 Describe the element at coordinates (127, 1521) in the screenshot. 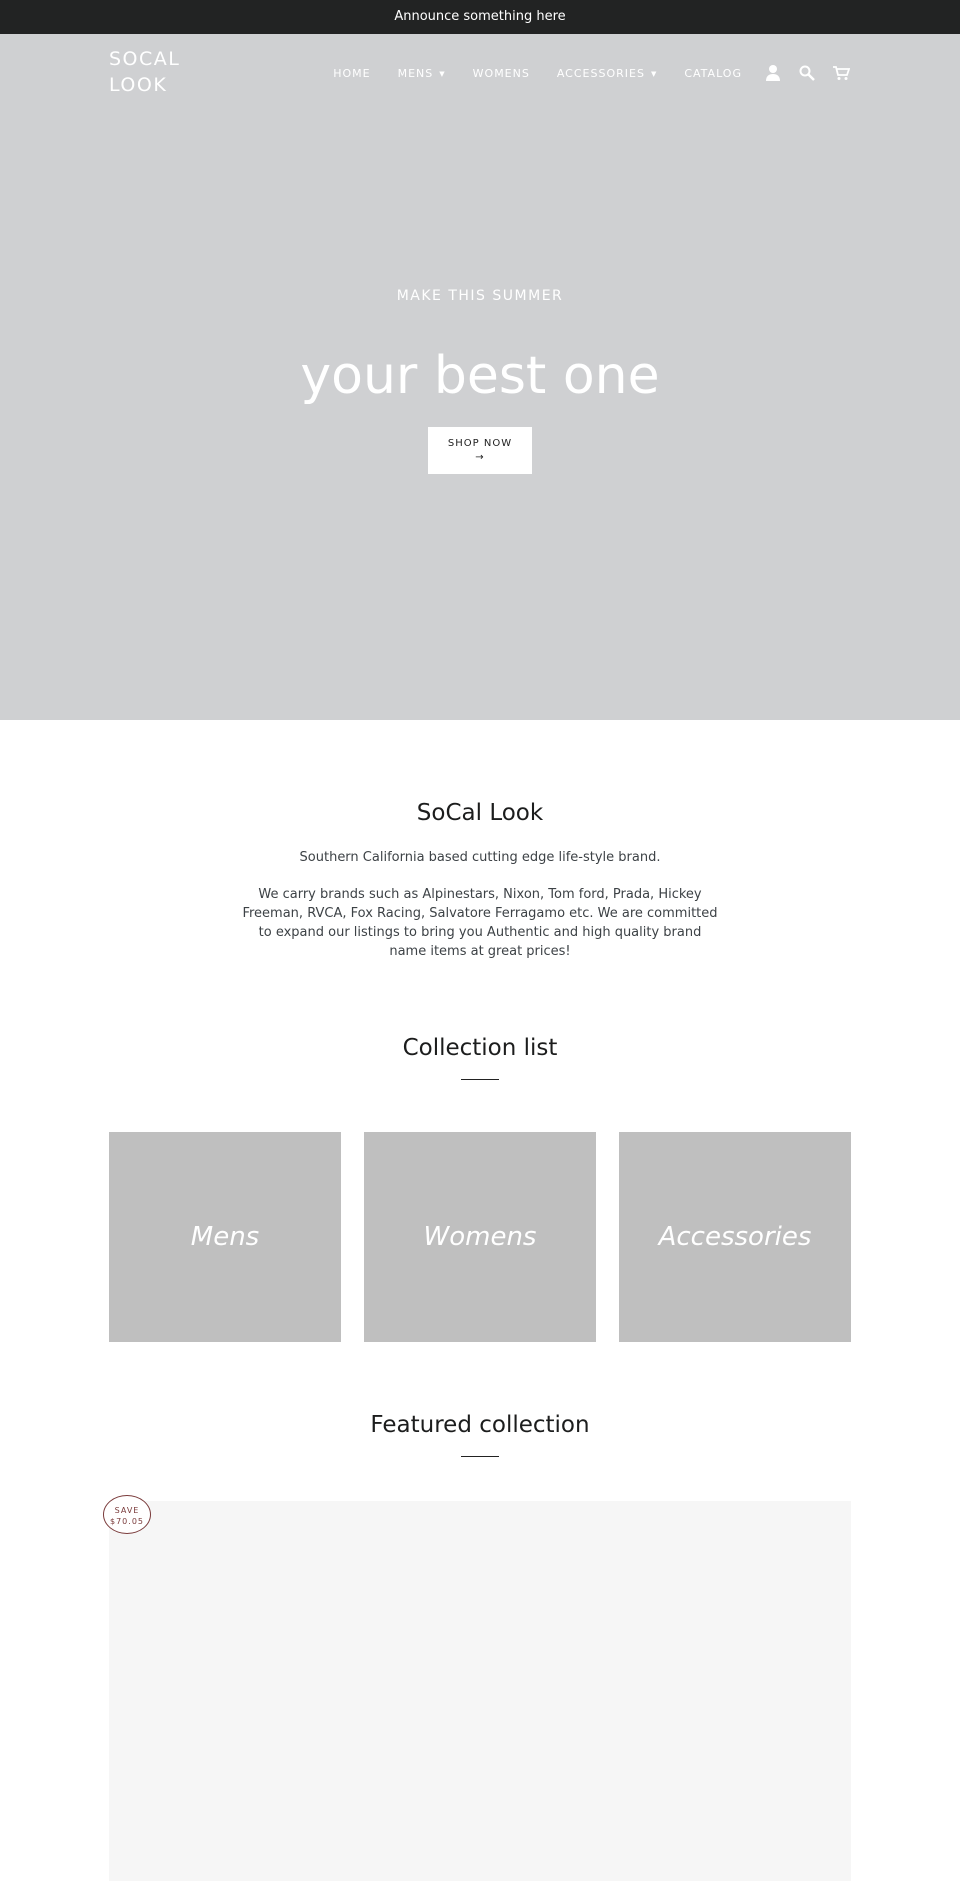

I see `badge-value: $70.05` at that location.